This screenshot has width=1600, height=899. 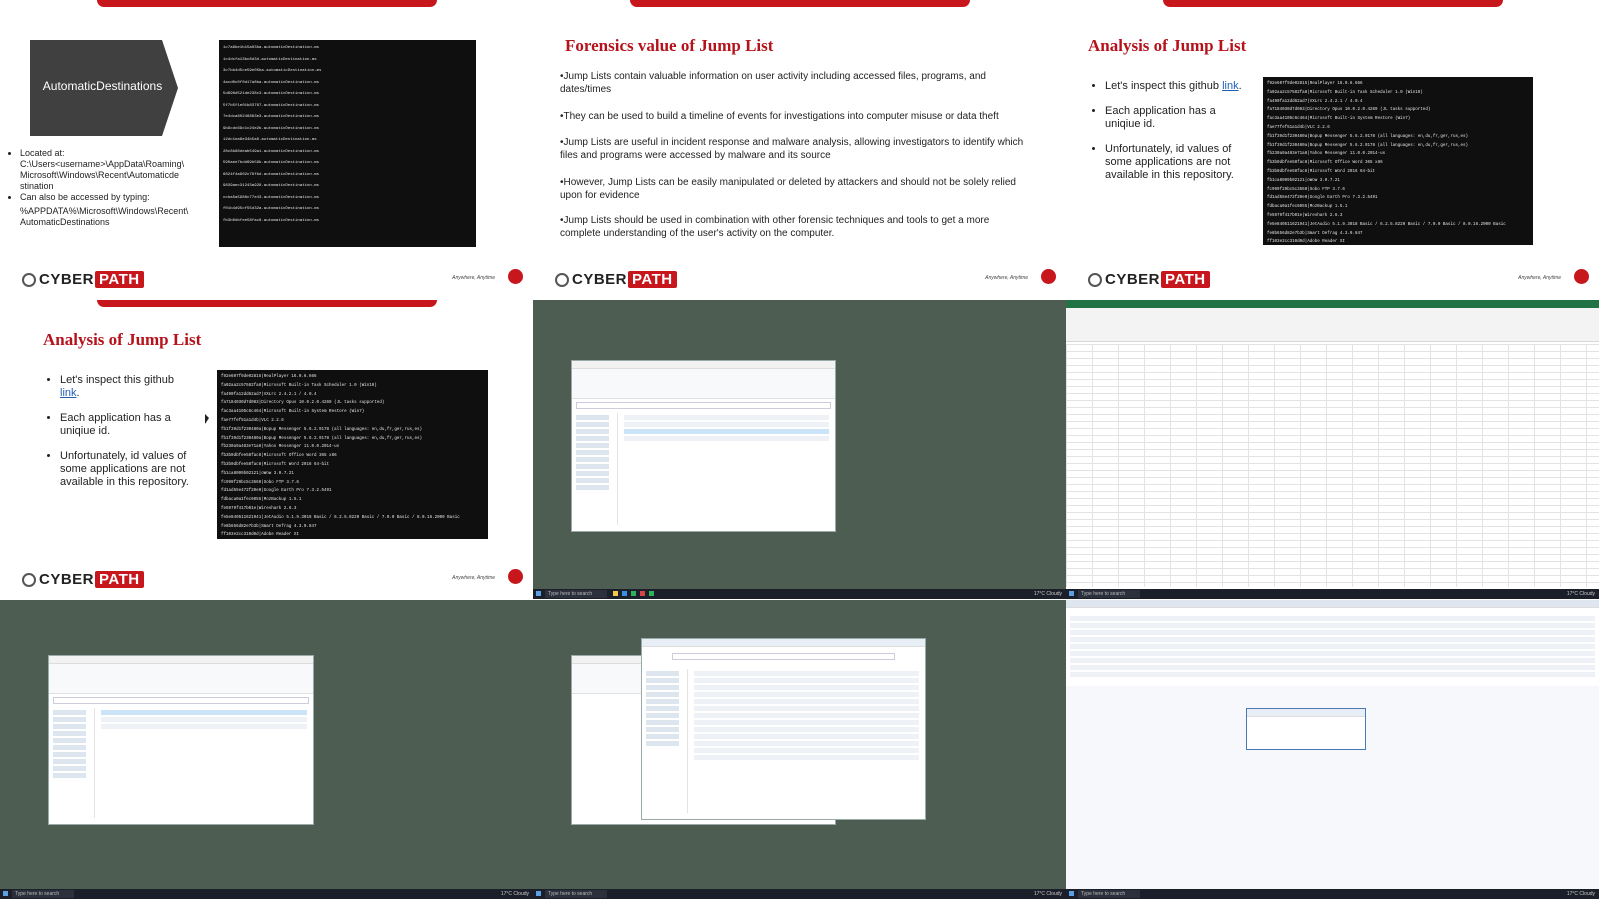 What do you see at coordinates (347, 107) in the screenshot?
I see `file-row: 5f7b5f1e01b83767.automaticDestination-ms` at bounding box center [347, 107].